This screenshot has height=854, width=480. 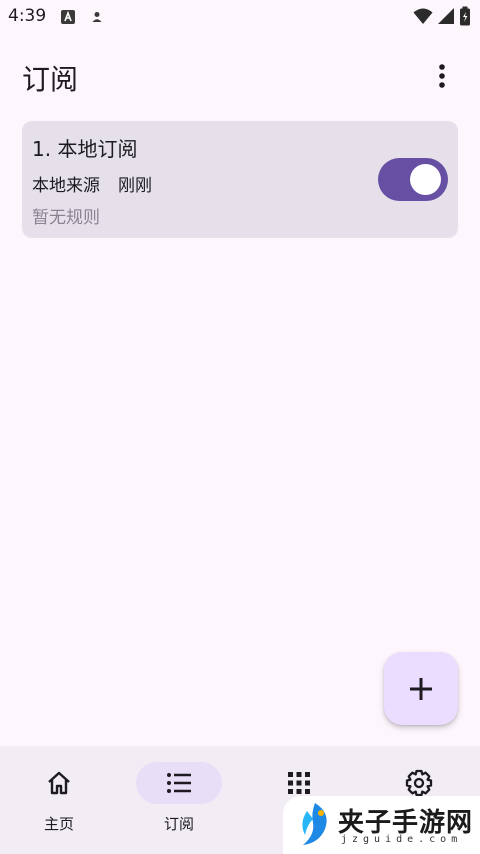 What do you see at coordinates (58, 824) in the screenshot?
I see `nav-label-home: 主页` at bounding box center [58, 824].